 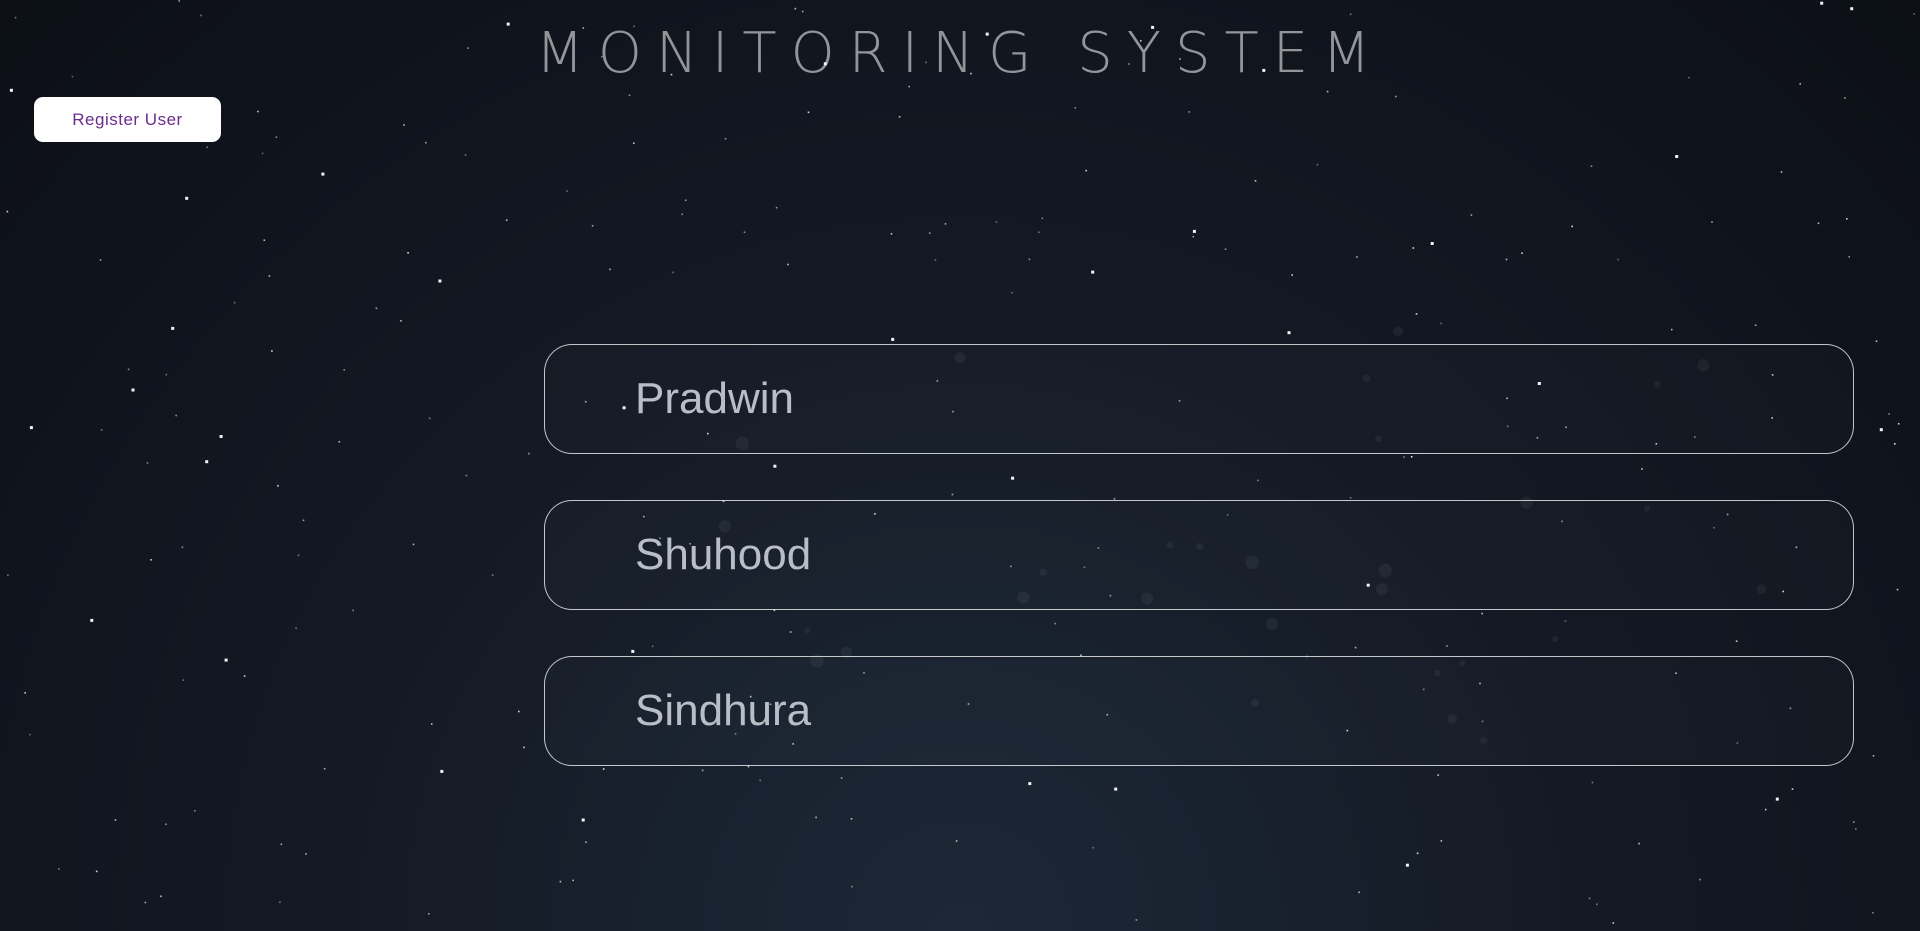 I want to click on user-card-shuhood: Shuhood, so click(x=1199, y=555).